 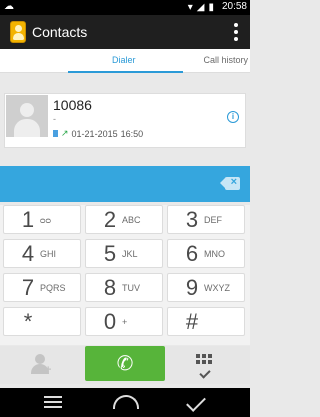 What do you see at coordinates (124, 287) in the screenshot?
I see `key-8: 8 TUV` at bounding box center [124, 287].